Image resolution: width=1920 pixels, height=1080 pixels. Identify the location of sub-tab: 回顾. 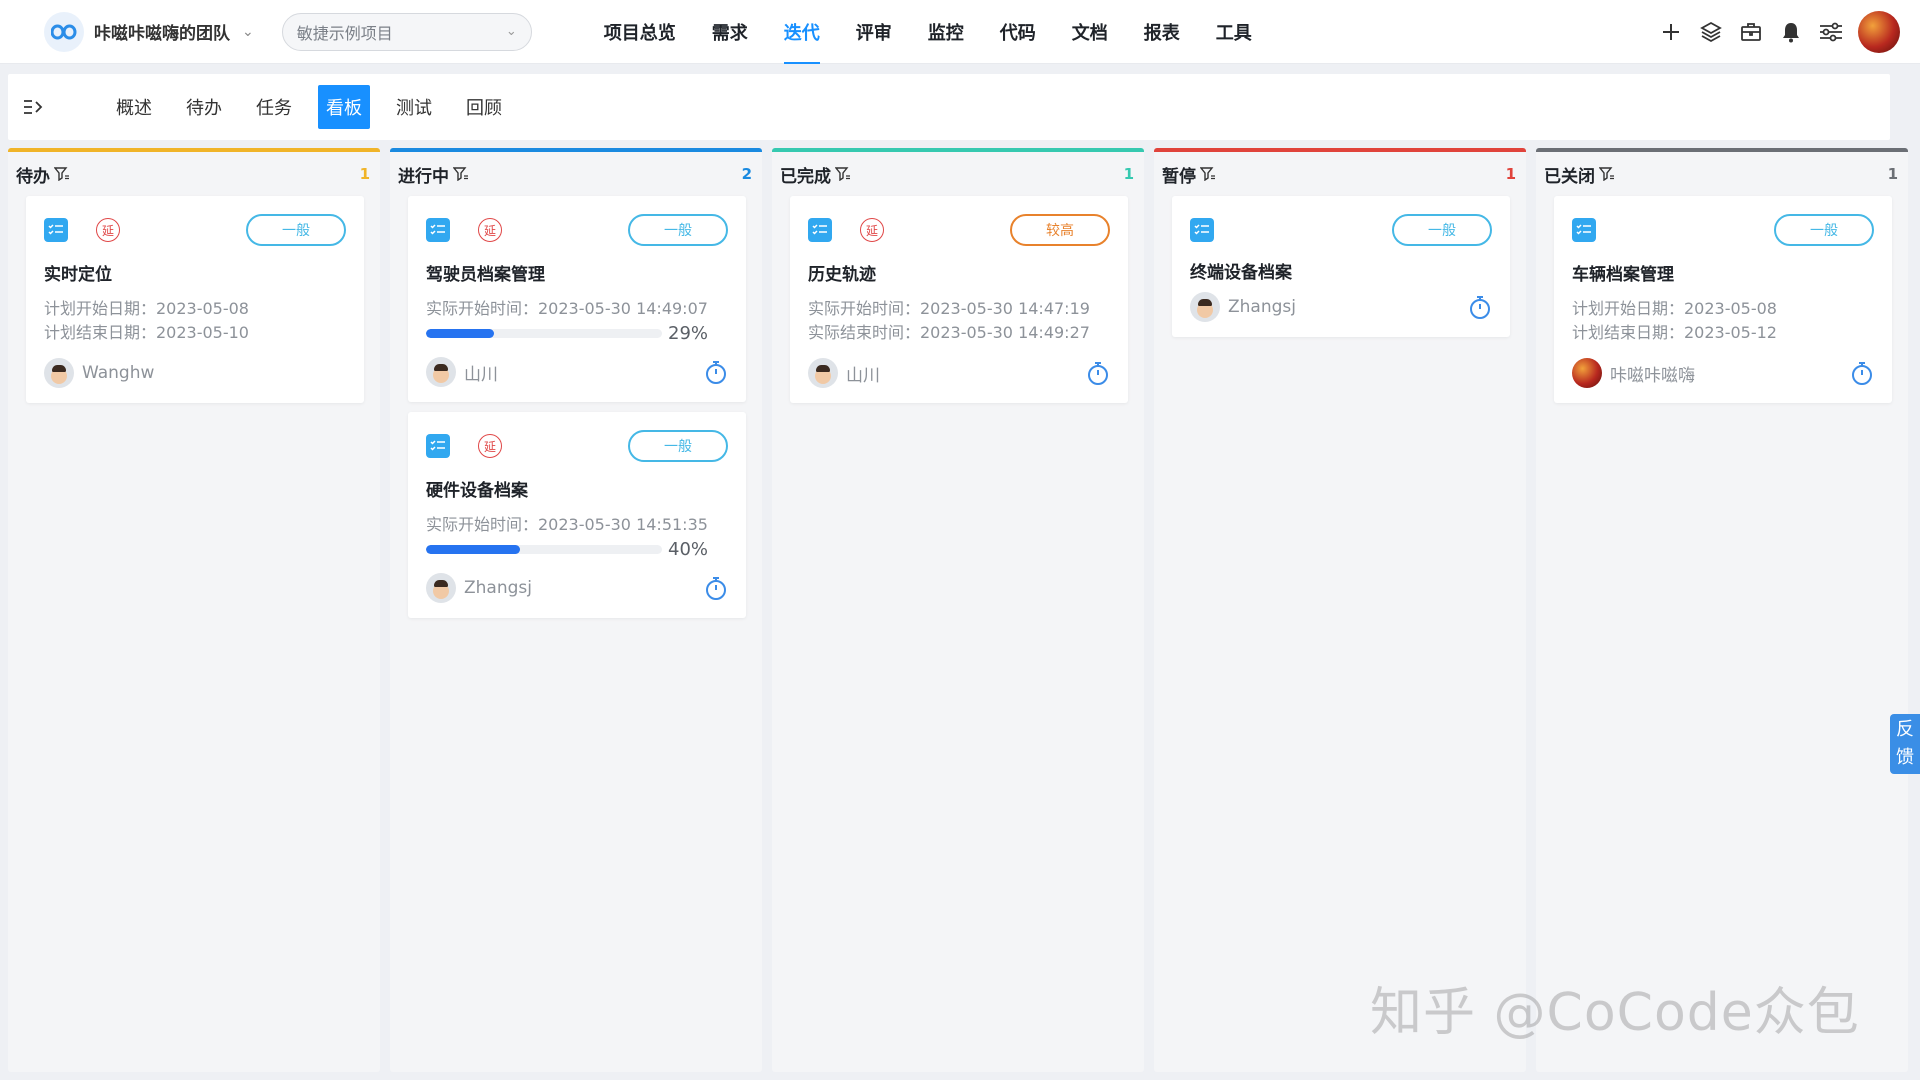
(484, 107).